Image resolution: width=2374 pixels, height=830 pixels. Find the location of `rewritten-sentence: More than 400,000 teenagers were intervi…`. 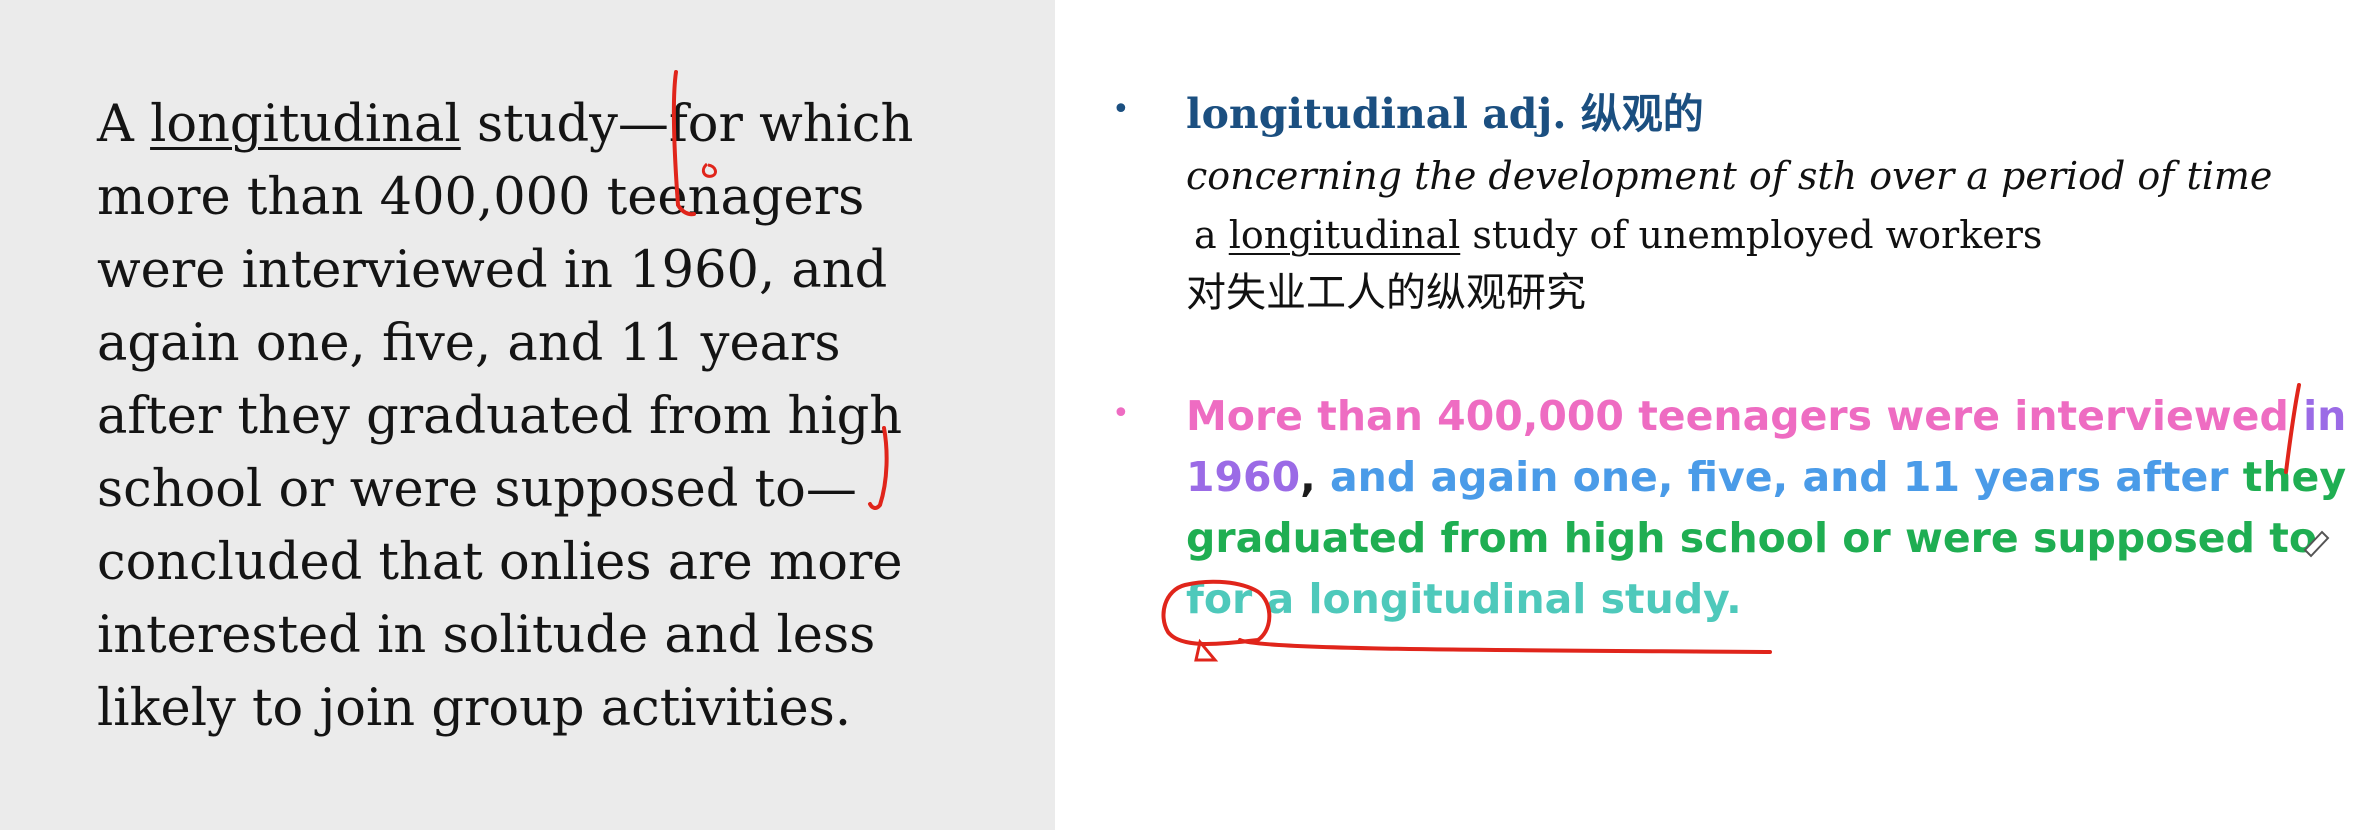

rewritten-sentence: More than 400,000 teenagers were intervi… is located at coordinates (1776, 508).